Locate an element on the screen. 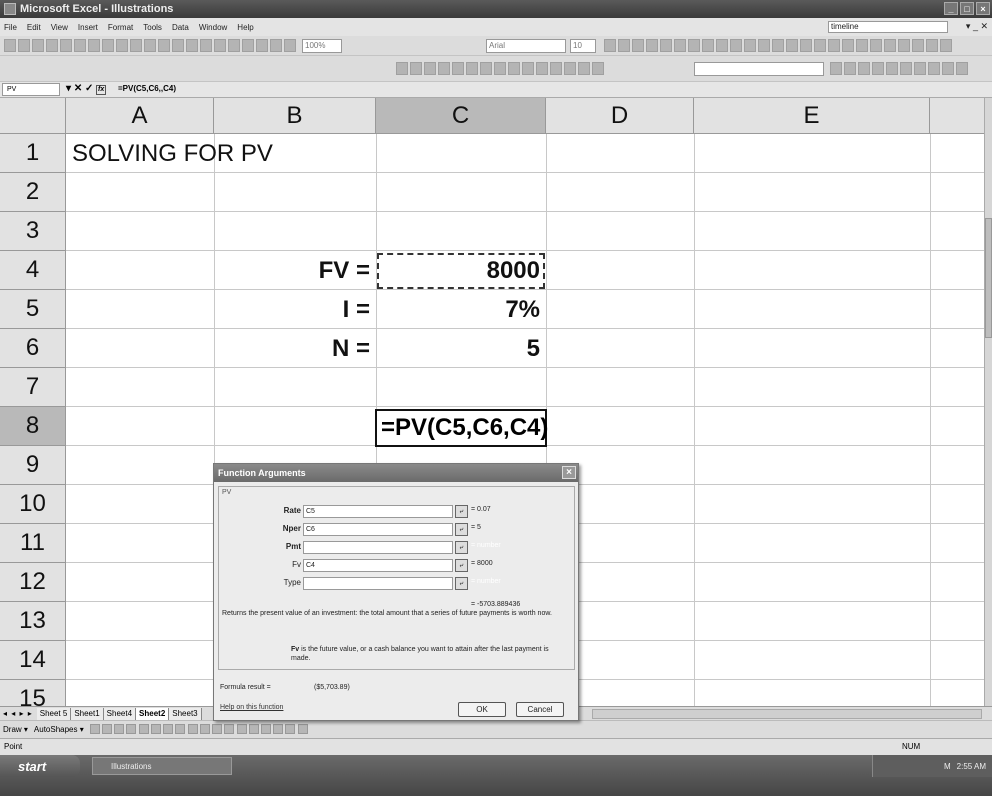  row-header-13: 13 is located at coordinates (33, 621).